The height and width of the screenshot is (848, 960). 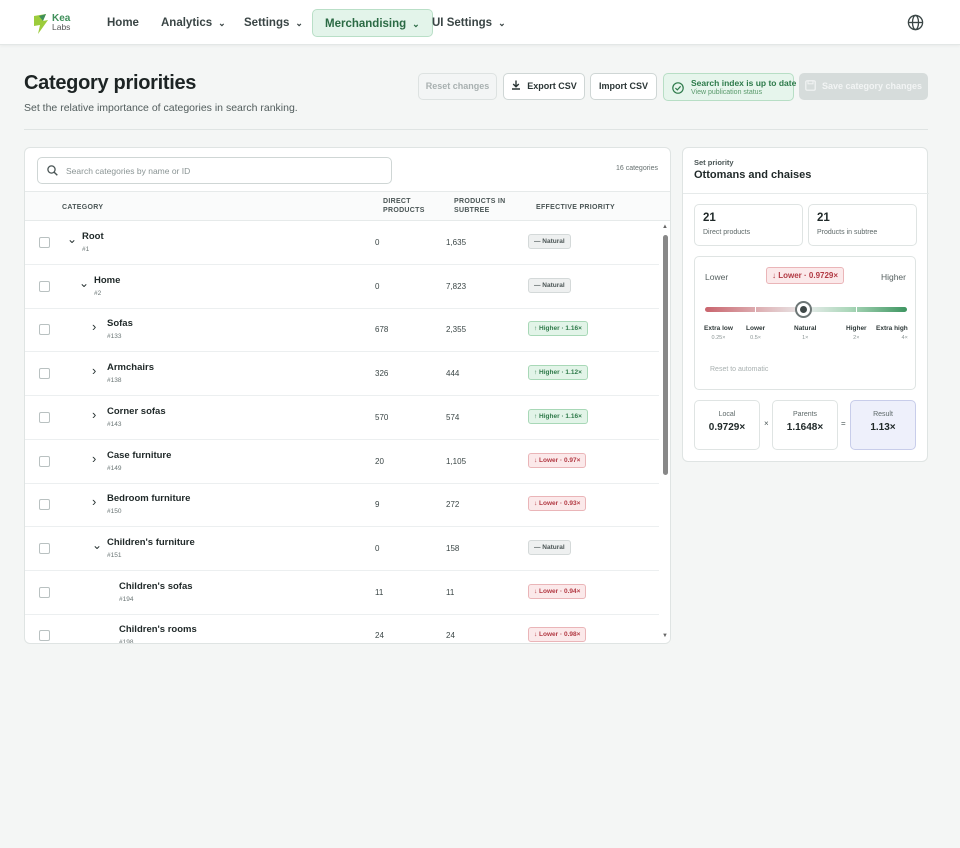 What do you see at coordinates (372, 23) in the screenshot?
I see `nav-merchandising: Merchandising ⌄` at bounding box center [372, 23].